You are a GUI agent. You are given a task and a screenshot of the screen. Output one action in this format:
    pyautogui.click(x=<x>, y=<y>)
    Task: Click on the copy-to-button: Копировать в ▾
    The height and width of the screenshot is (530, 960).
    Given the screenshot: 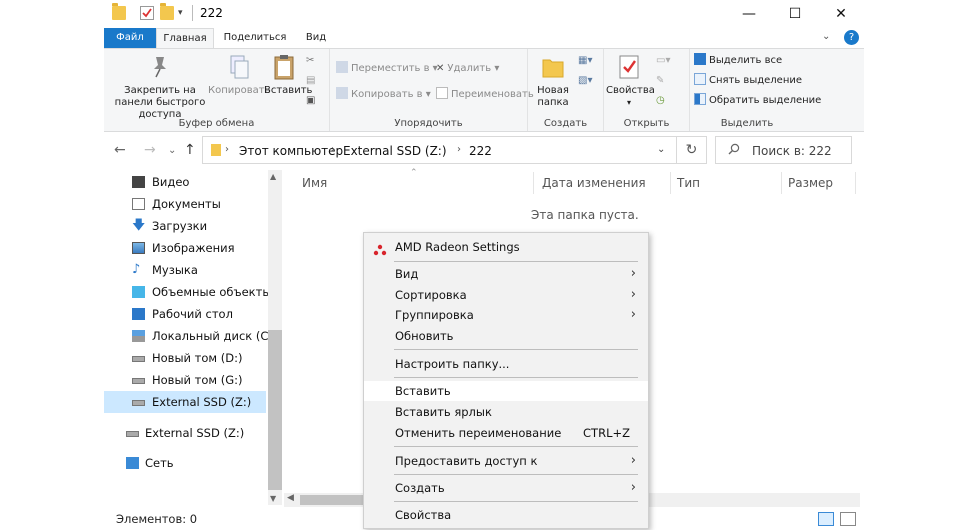 What is the action you would take?
    pyautogui.click(x=383, y=95)
    